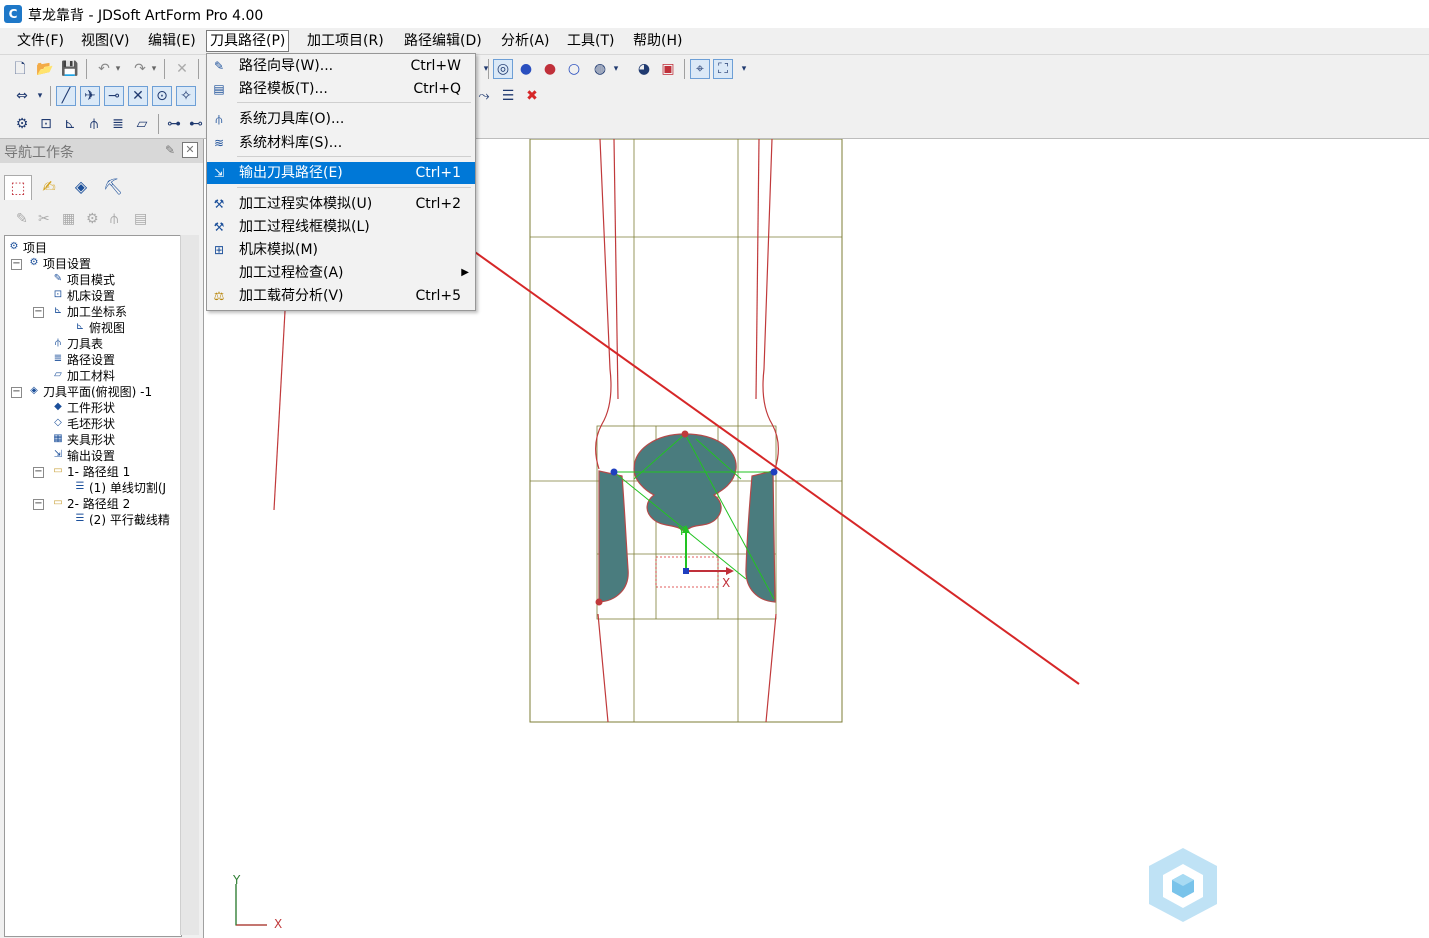 The image size is (1429, 938). I want to click on layer-tab-icon: ◈, so click(81, 187).